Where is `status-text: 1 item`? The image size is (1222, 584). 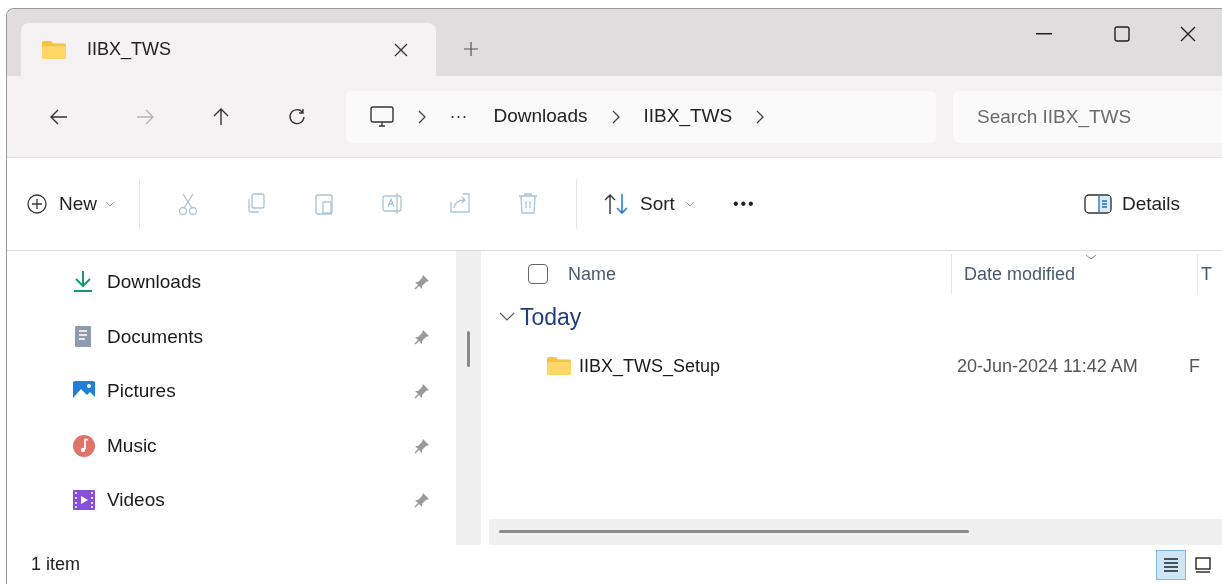
status-text: 1 item is located at coordinates (55, 564).